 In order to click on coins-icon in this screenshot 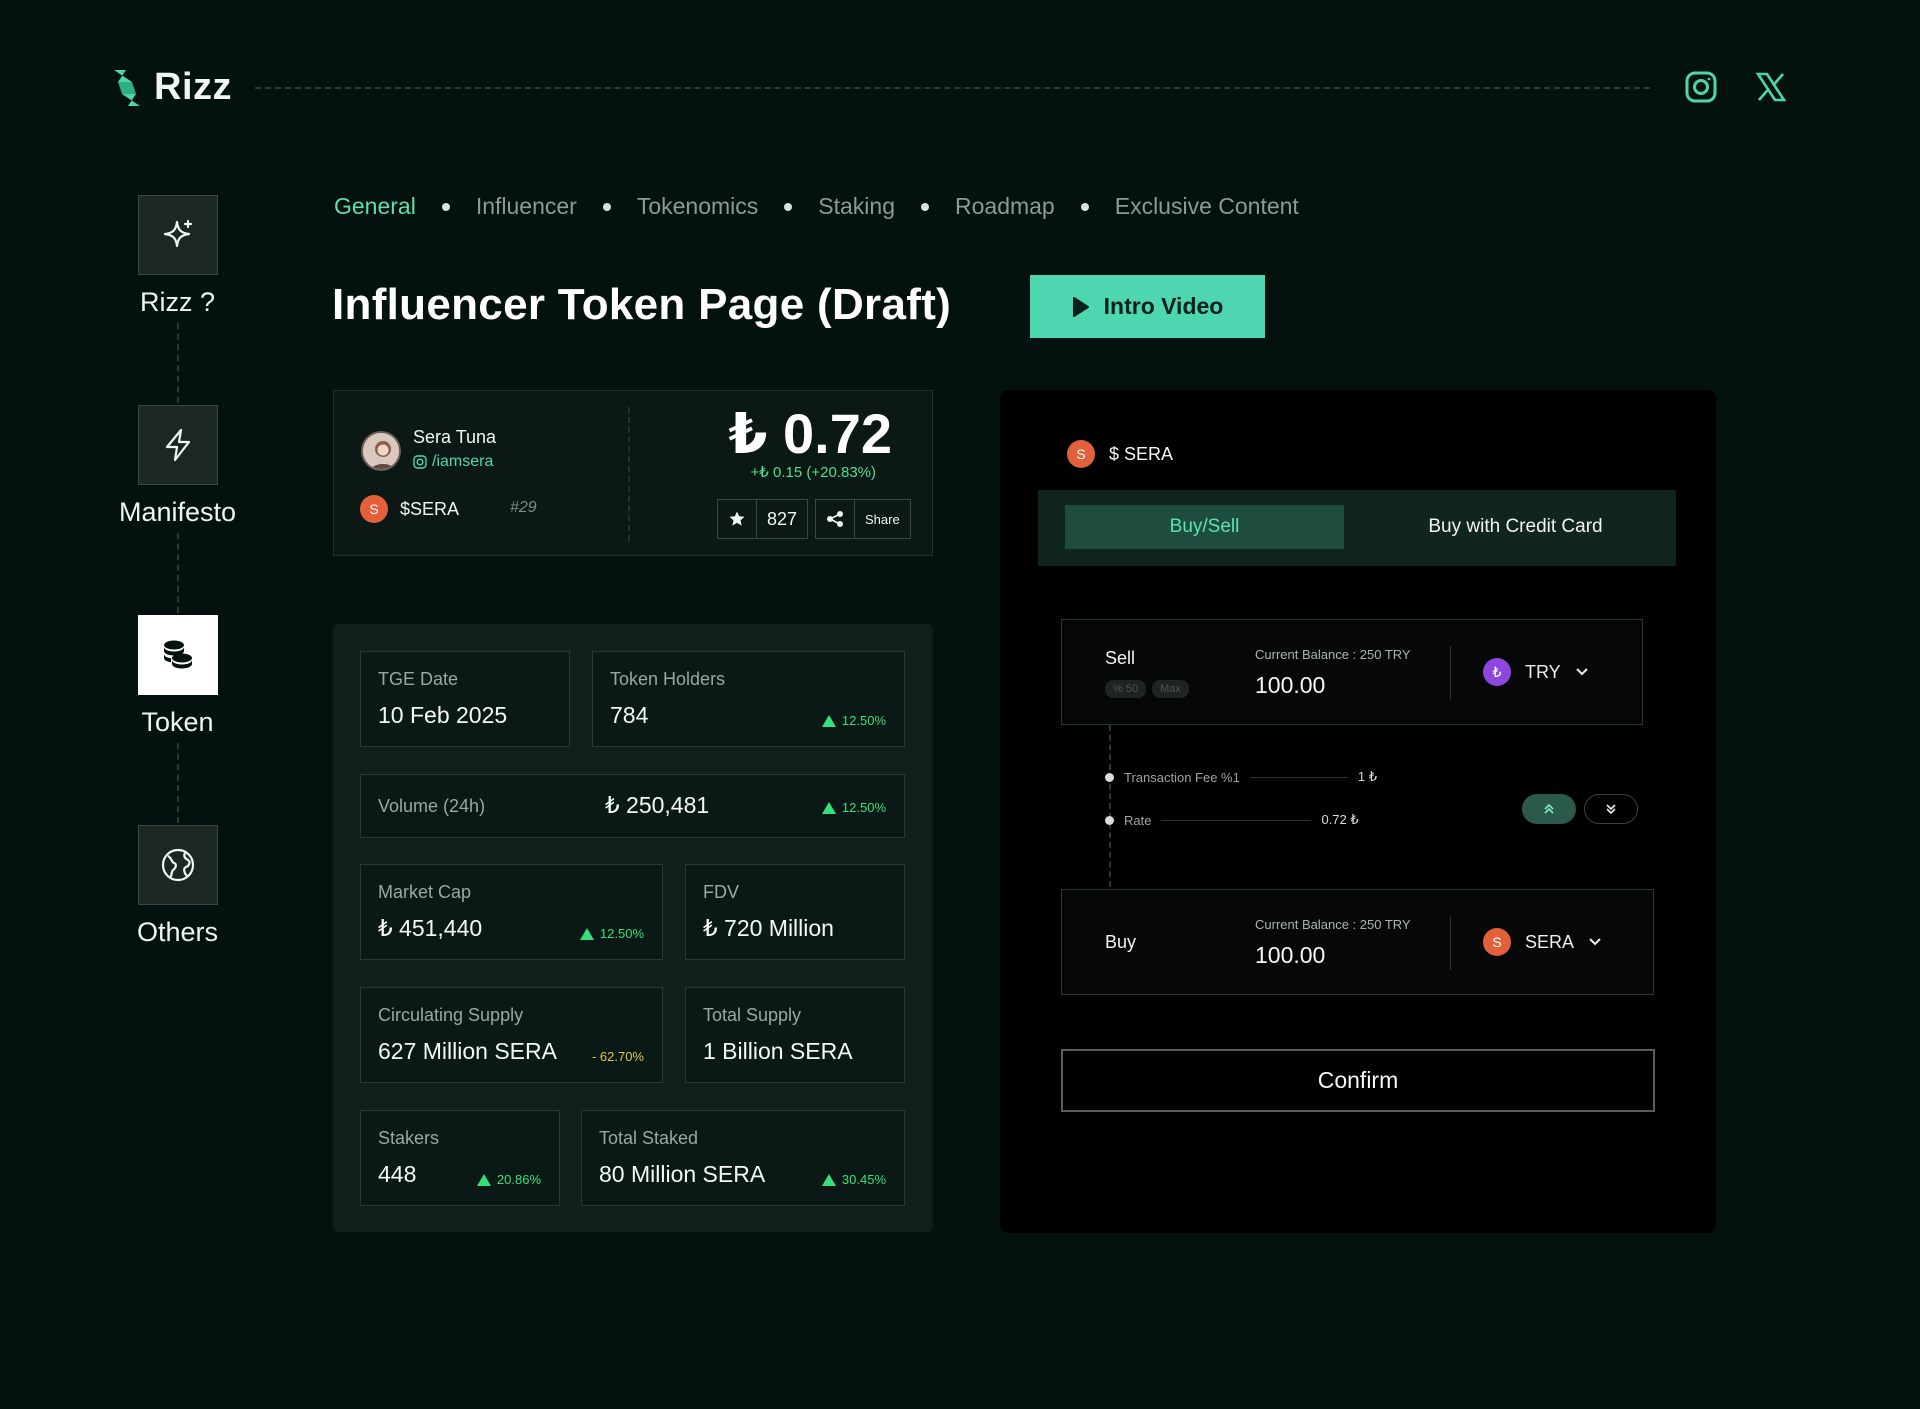, I will do `click(177, 655)`.